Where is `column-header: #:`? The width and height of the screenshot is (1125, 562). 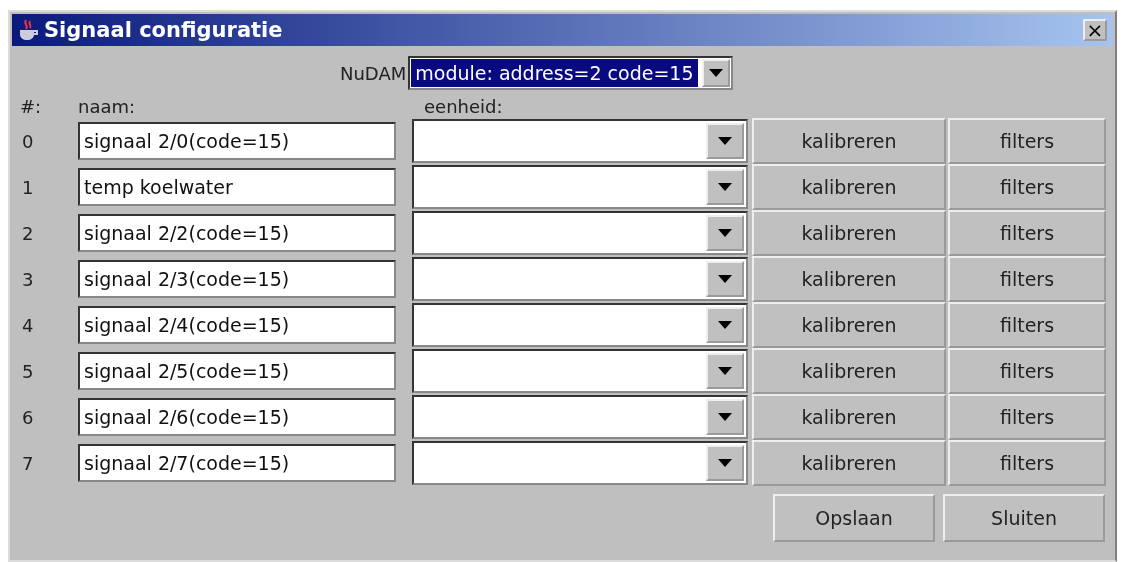 column-header: #: is located at coordinates (31, 106).